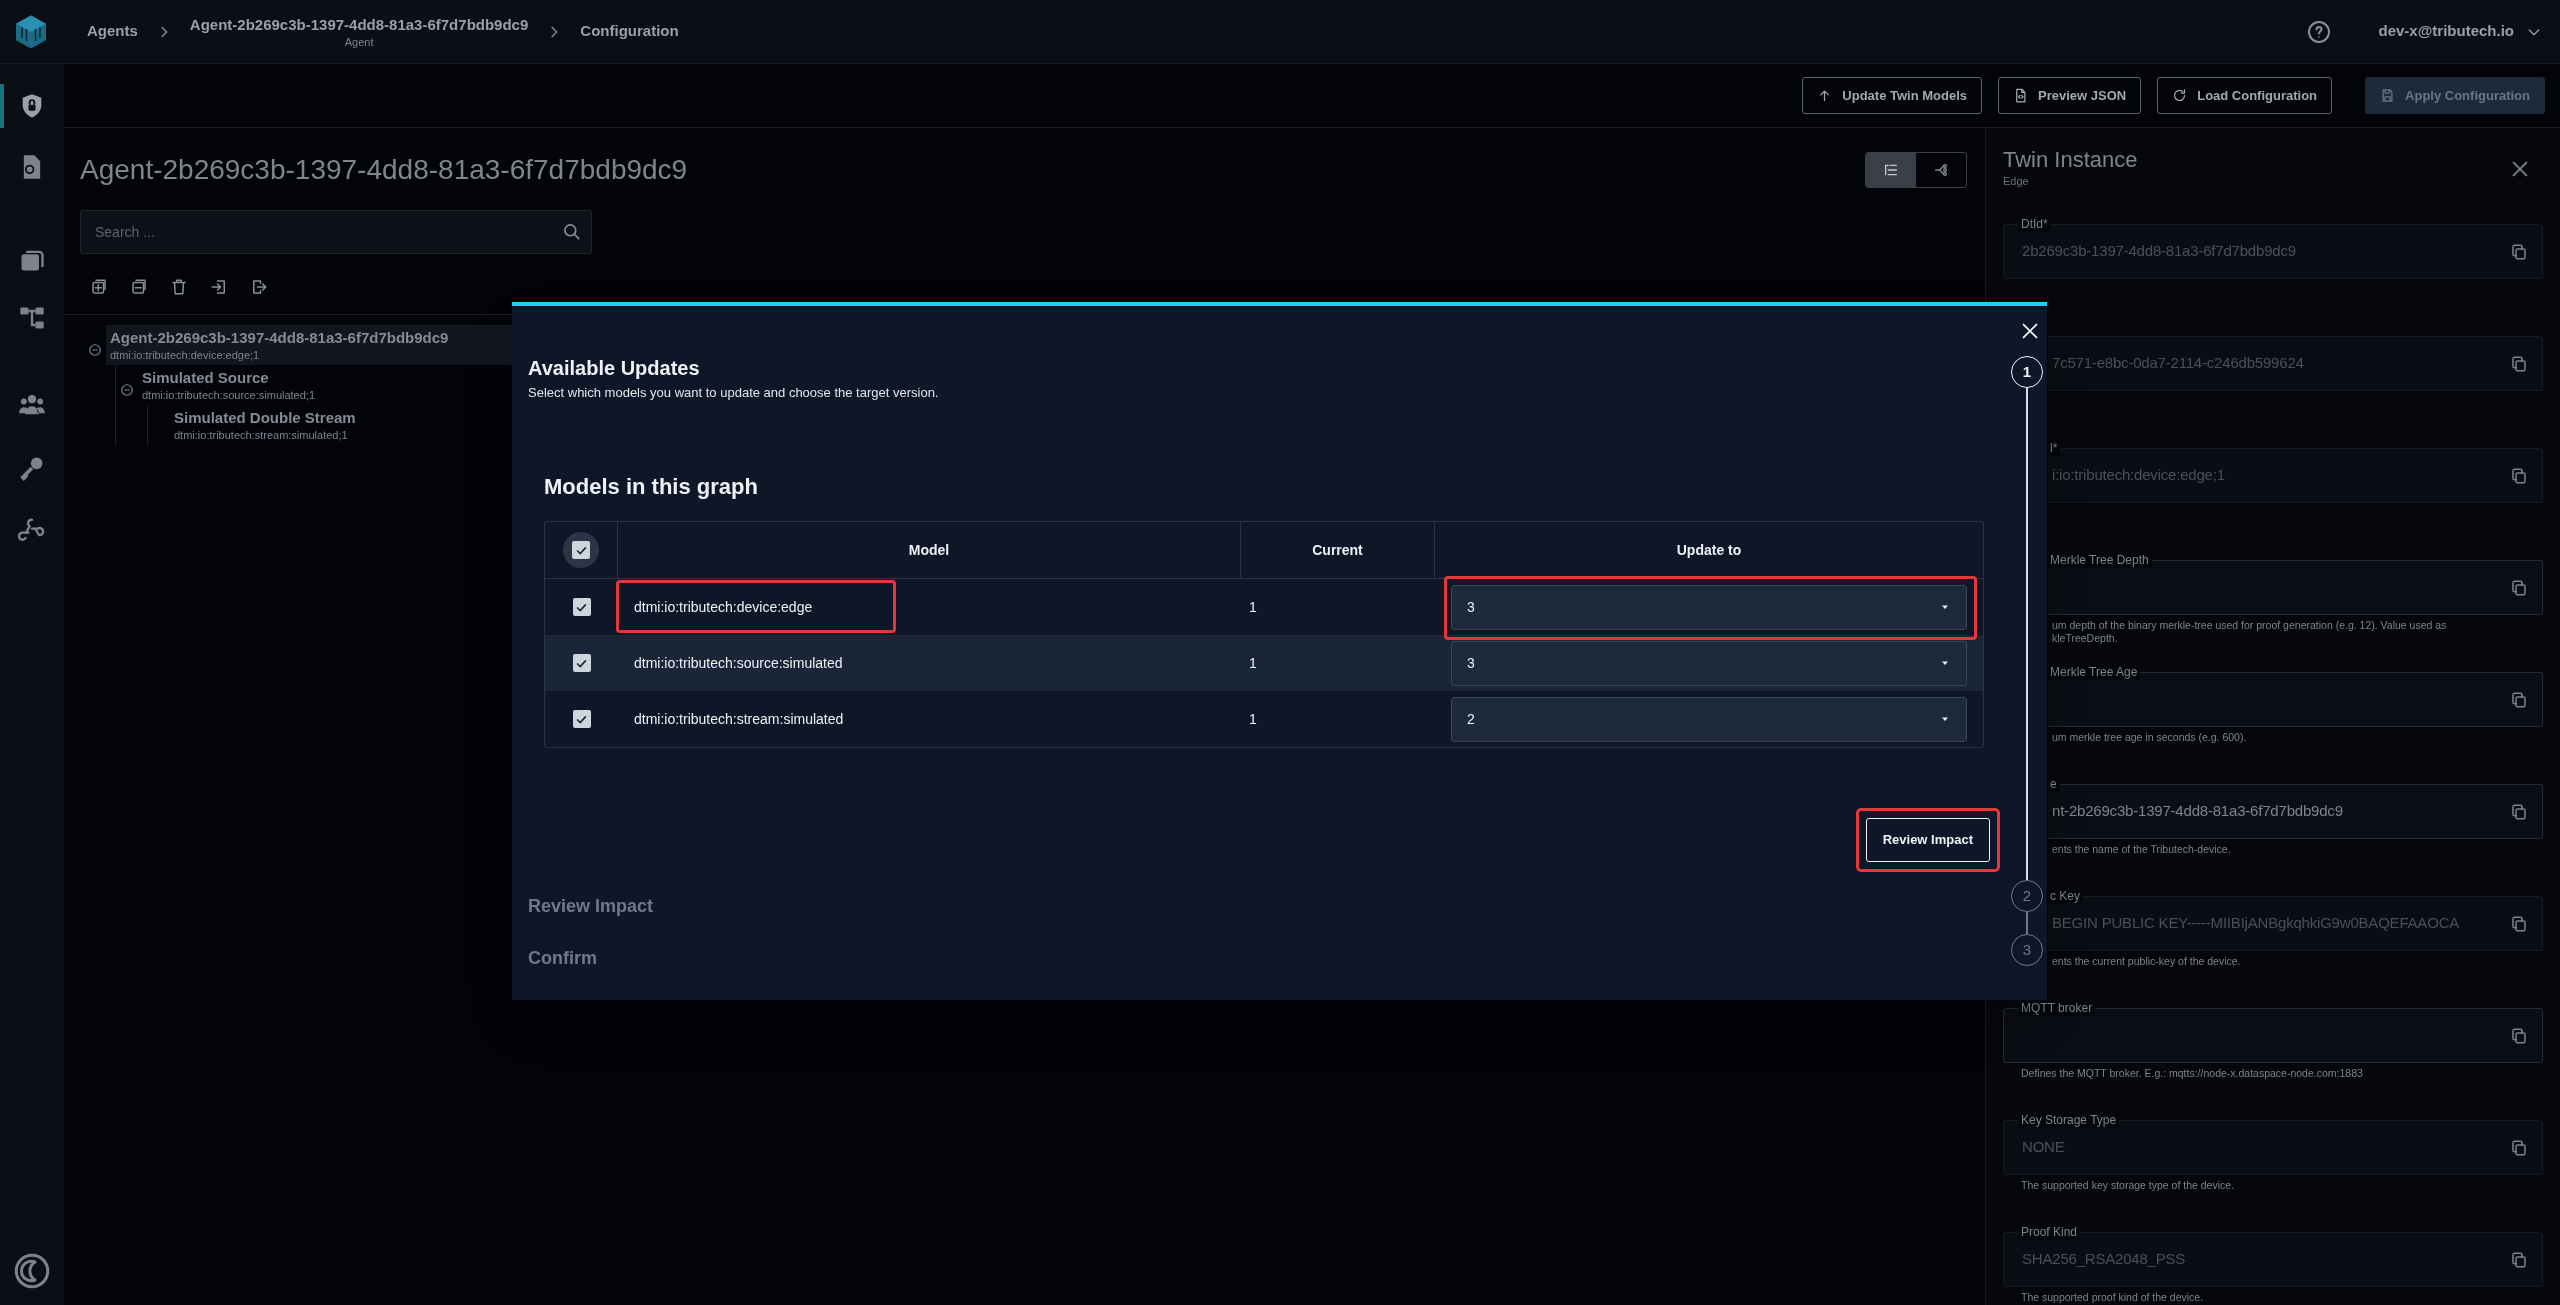 The image size is (2560, 1305). What do you see at coordinates (591, 906) in the screenshot?
I see `step-title: Review Impact` at bounding box center [591, 906].